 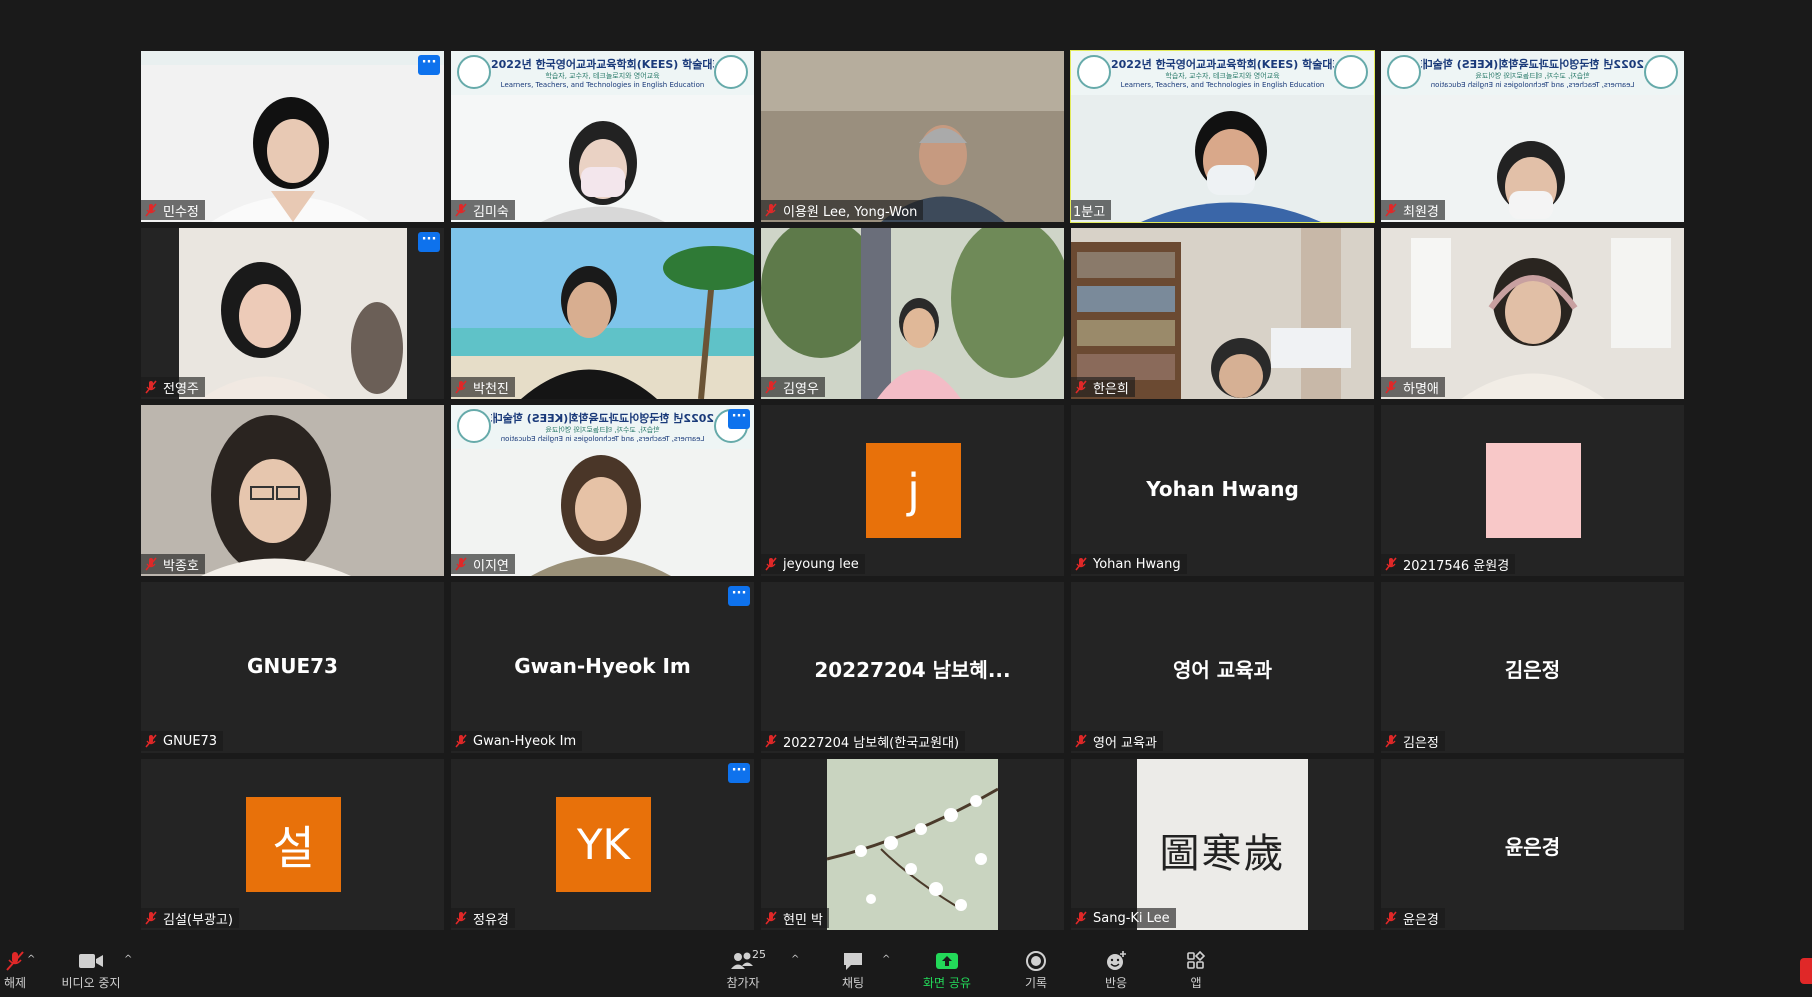 I want to click on video-tile: 설 김설(부광고), so click(x=292, y=844).